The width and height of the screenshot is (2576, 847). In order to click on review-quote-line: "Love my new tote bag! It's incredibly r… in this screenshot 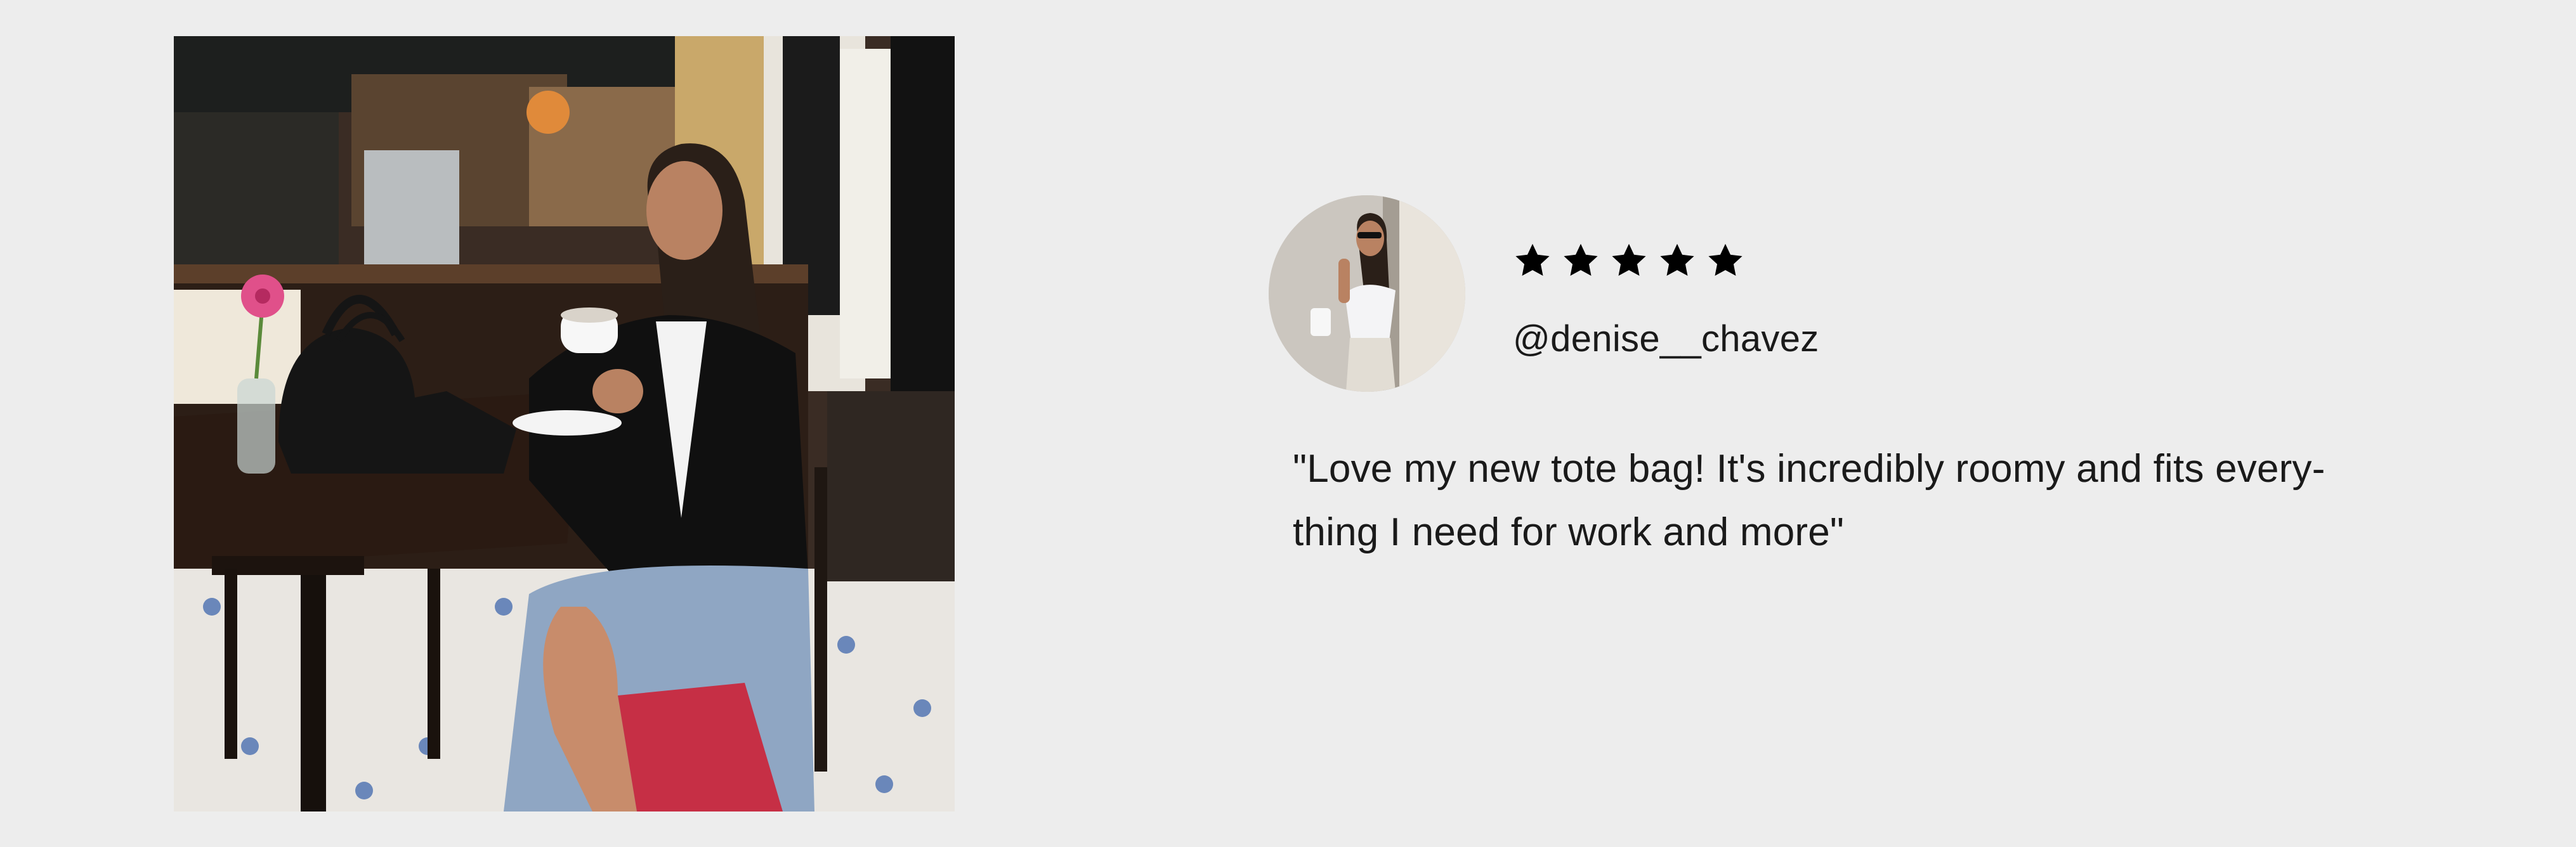, I will do `click(1809, 469)`.